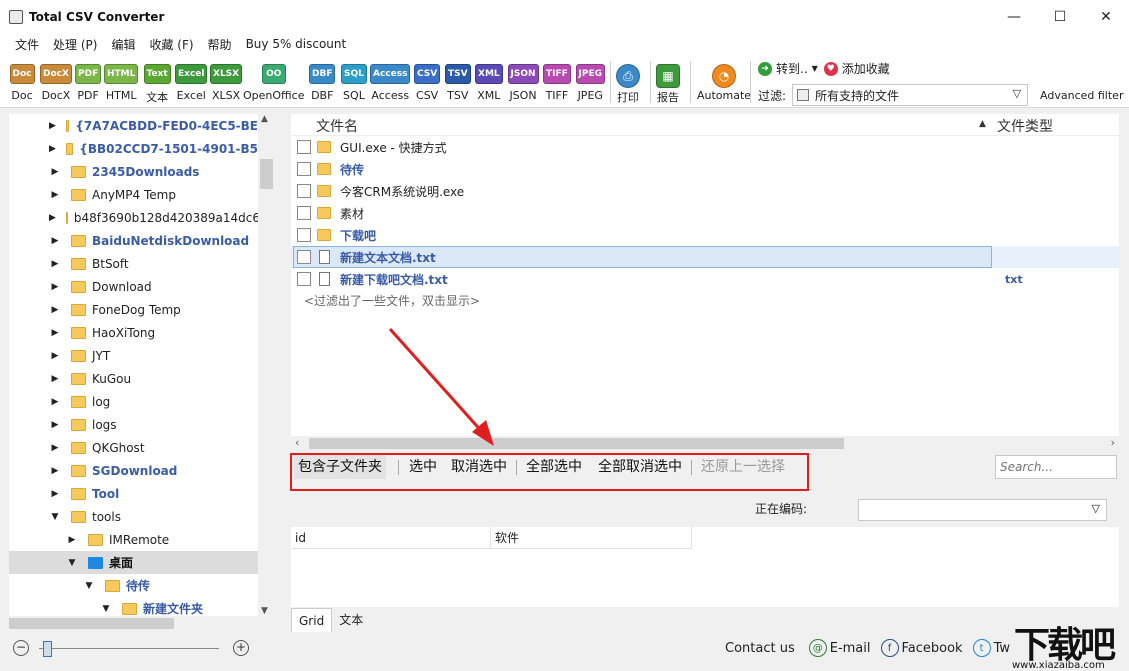  What do you see at coordinates (590, 83) in the screenshot?
I see `convert-jpeg-button: JPEG JPEG` at bounding box center [590, 83].